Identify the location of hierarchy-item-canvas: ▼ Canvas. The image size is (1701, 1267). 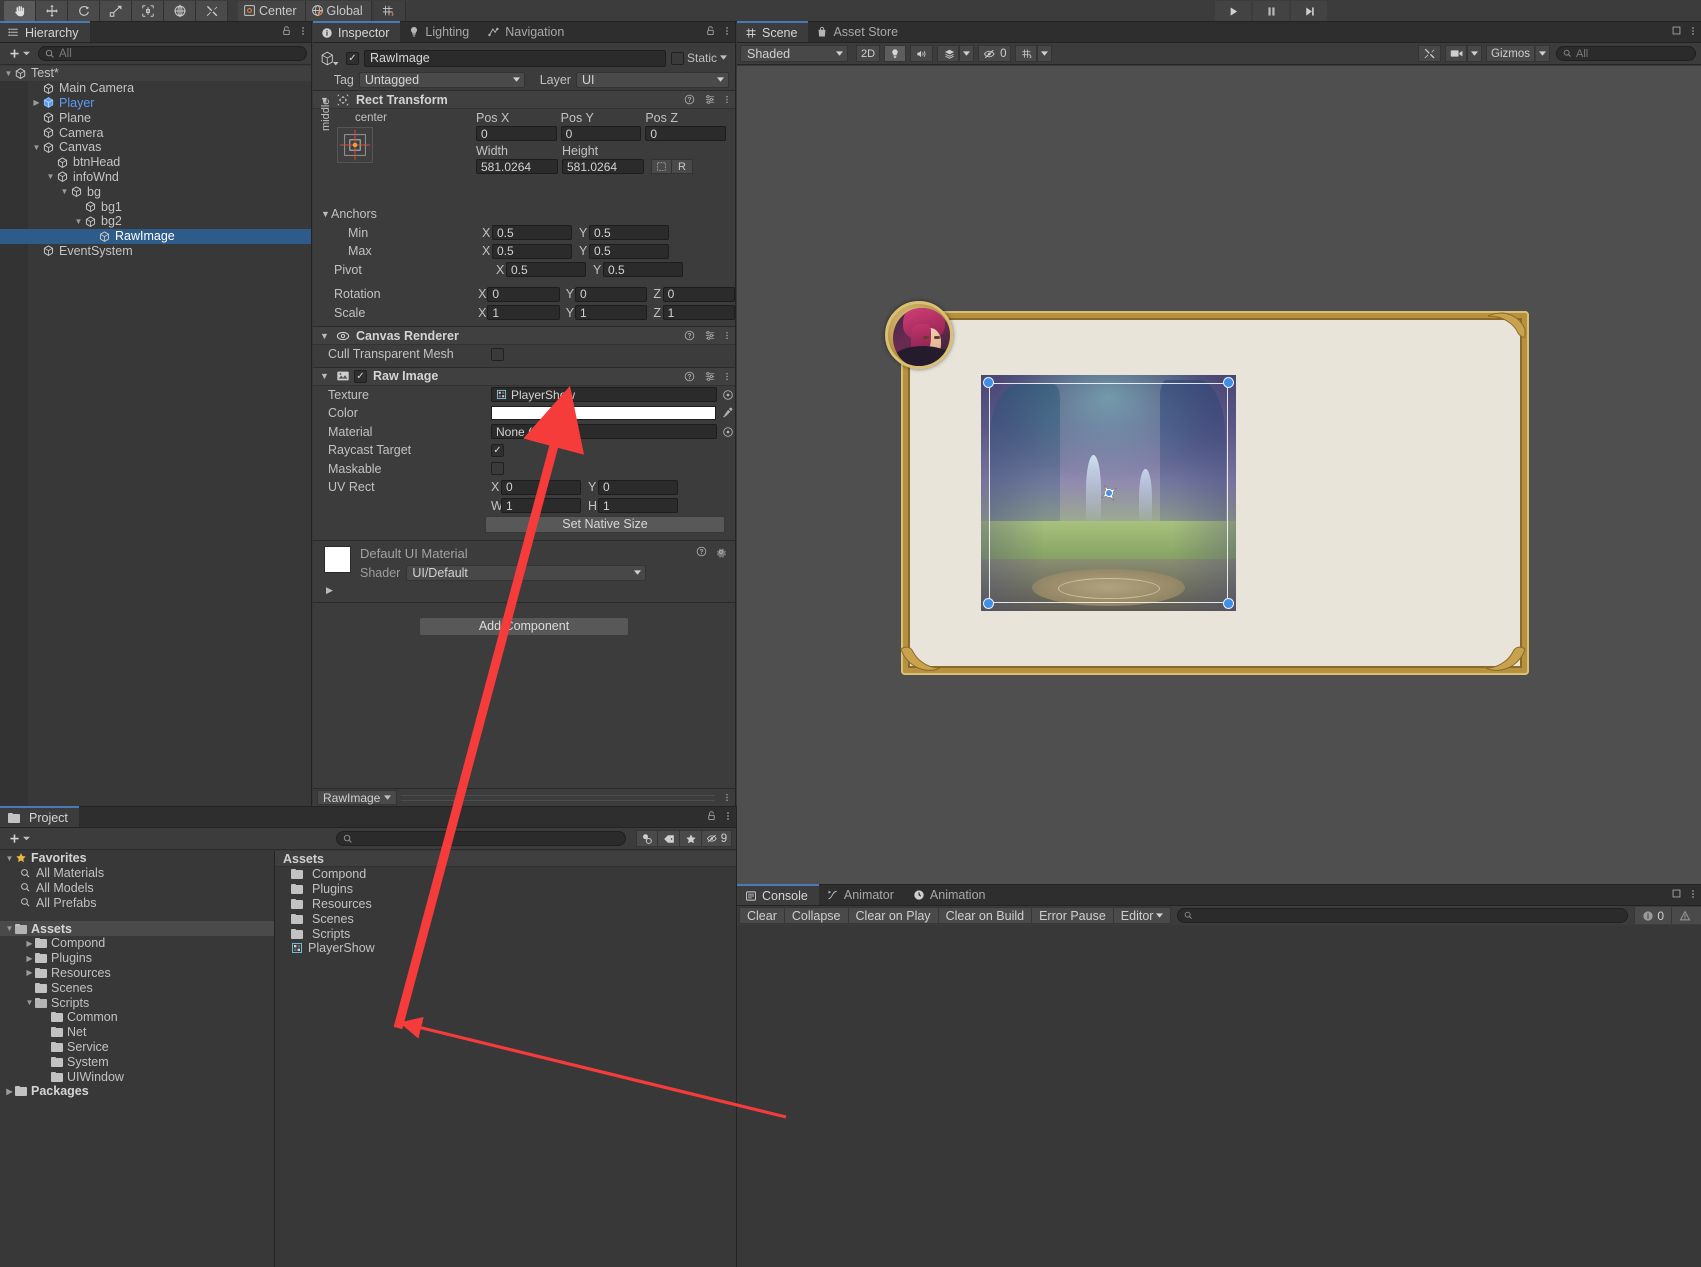
(155, 147).